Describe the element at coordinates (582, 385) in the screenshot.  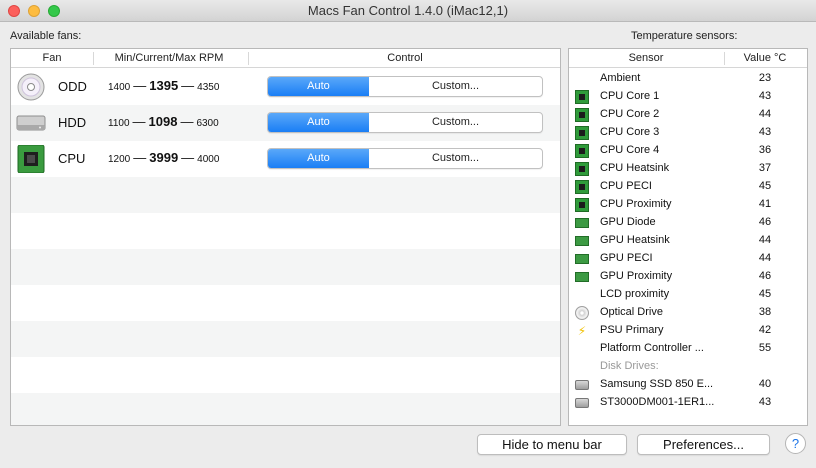
I see `ssd-drive-icon` at that location.